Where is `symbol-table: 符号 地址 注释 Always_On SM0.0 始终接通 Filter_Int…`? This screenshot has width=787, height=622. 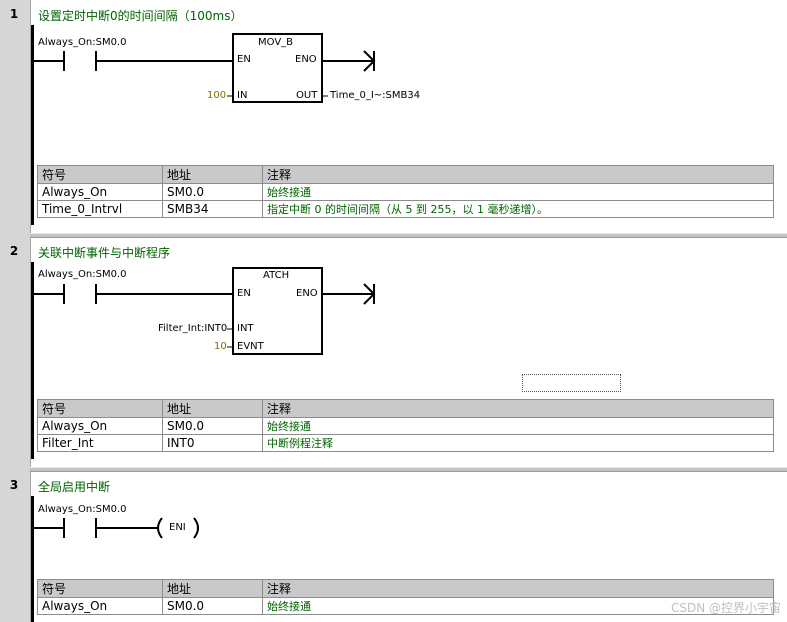
symbol-table: 符号 地址 注释 Always_On SM0.0 始终接通 Filter_Int… is located at coordinates (405, 425).